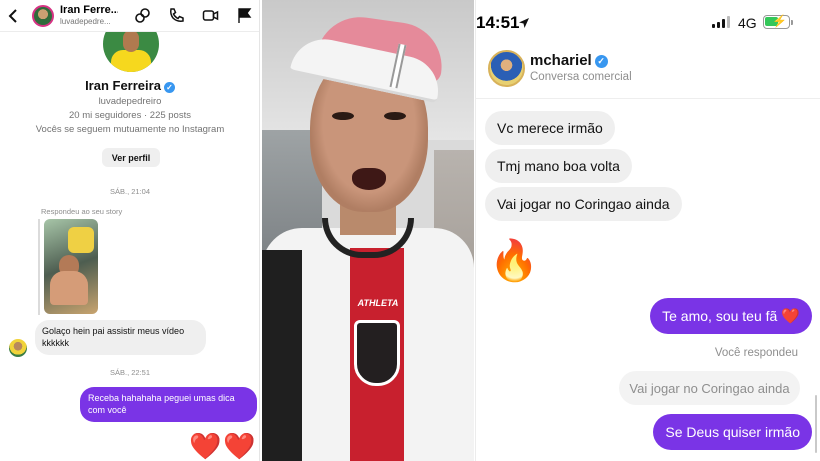 The height and width of the screenshot is (461, 820). I want to click on timestamp: SÁB., 21:04, so click(130, 191).